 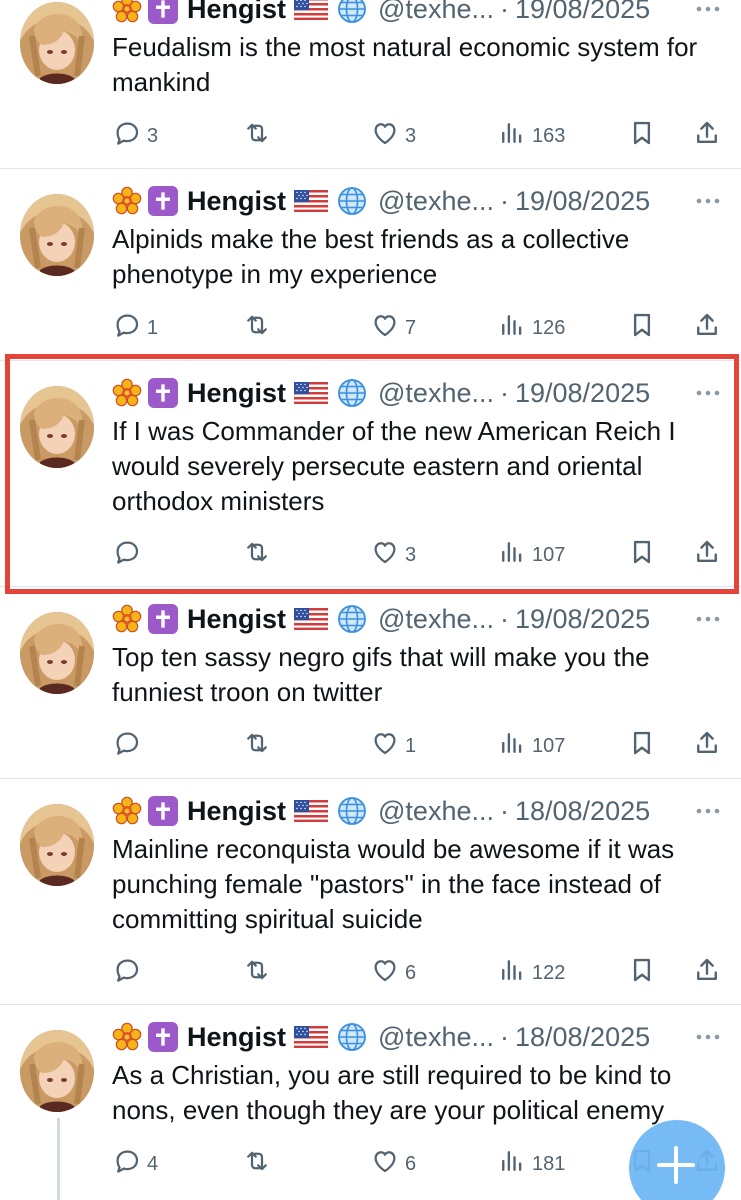 I want to click on views-button: 163, so click(x=531, y=136).